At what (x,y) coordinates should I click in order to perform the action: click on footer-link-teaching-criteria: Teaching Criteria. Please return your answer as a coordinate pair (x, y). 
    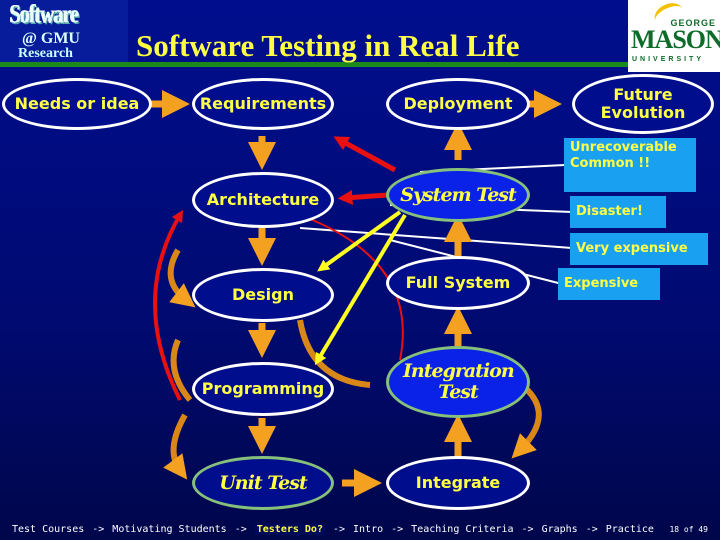
    Looking at the image, I should click on (462, 529).